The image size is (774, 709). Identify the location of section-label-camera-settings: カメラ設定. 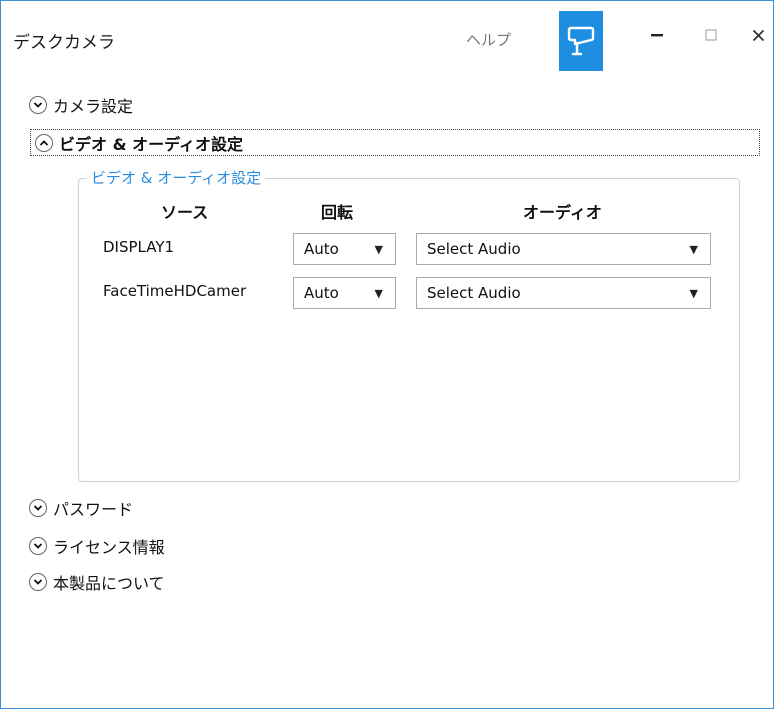
(93, 106).